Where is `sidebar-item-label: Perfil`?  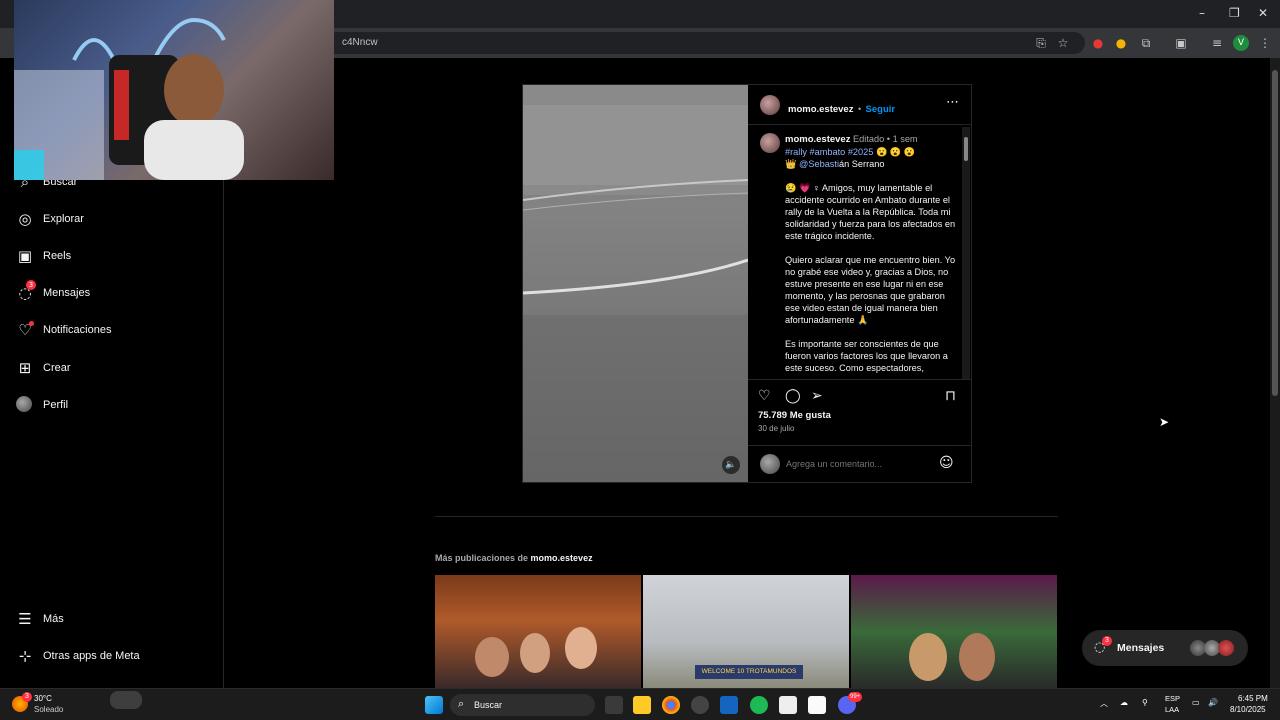 sidebar-item-label: Perfil is located at coordinates (56, 405).